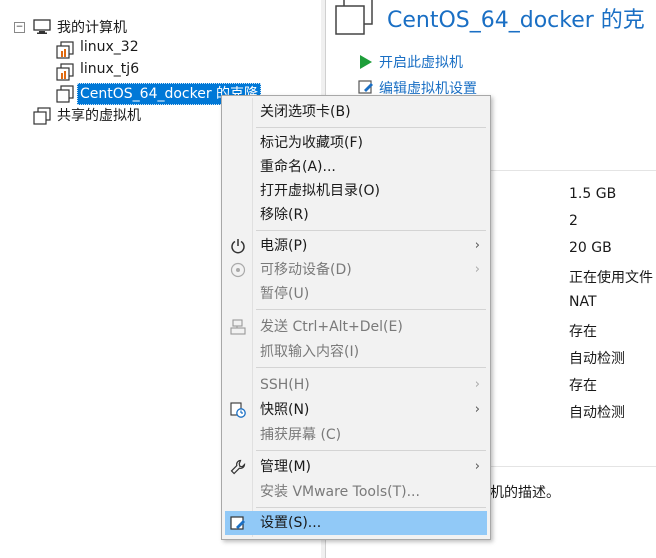  What do you see at coordinates (356, 467) in the screenshot?
I see `menu-item-manage: 管理(M) ›` at bounding box center [356, 467].